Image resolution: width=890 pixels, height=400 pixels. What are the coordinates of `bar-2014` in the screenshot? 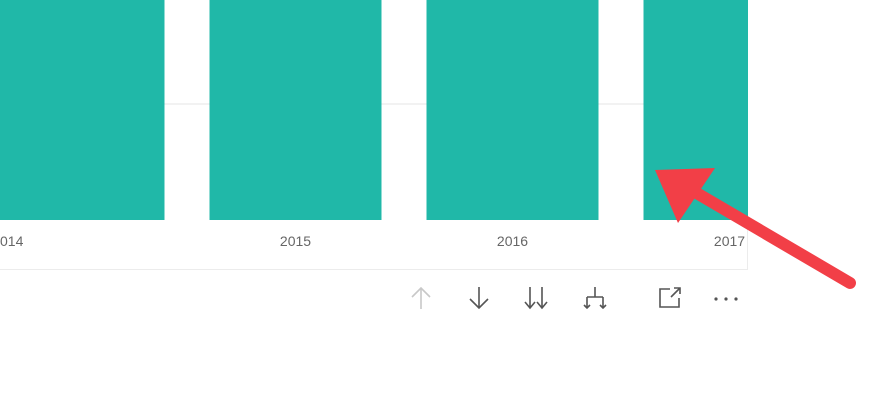 It's located at (82, 110).